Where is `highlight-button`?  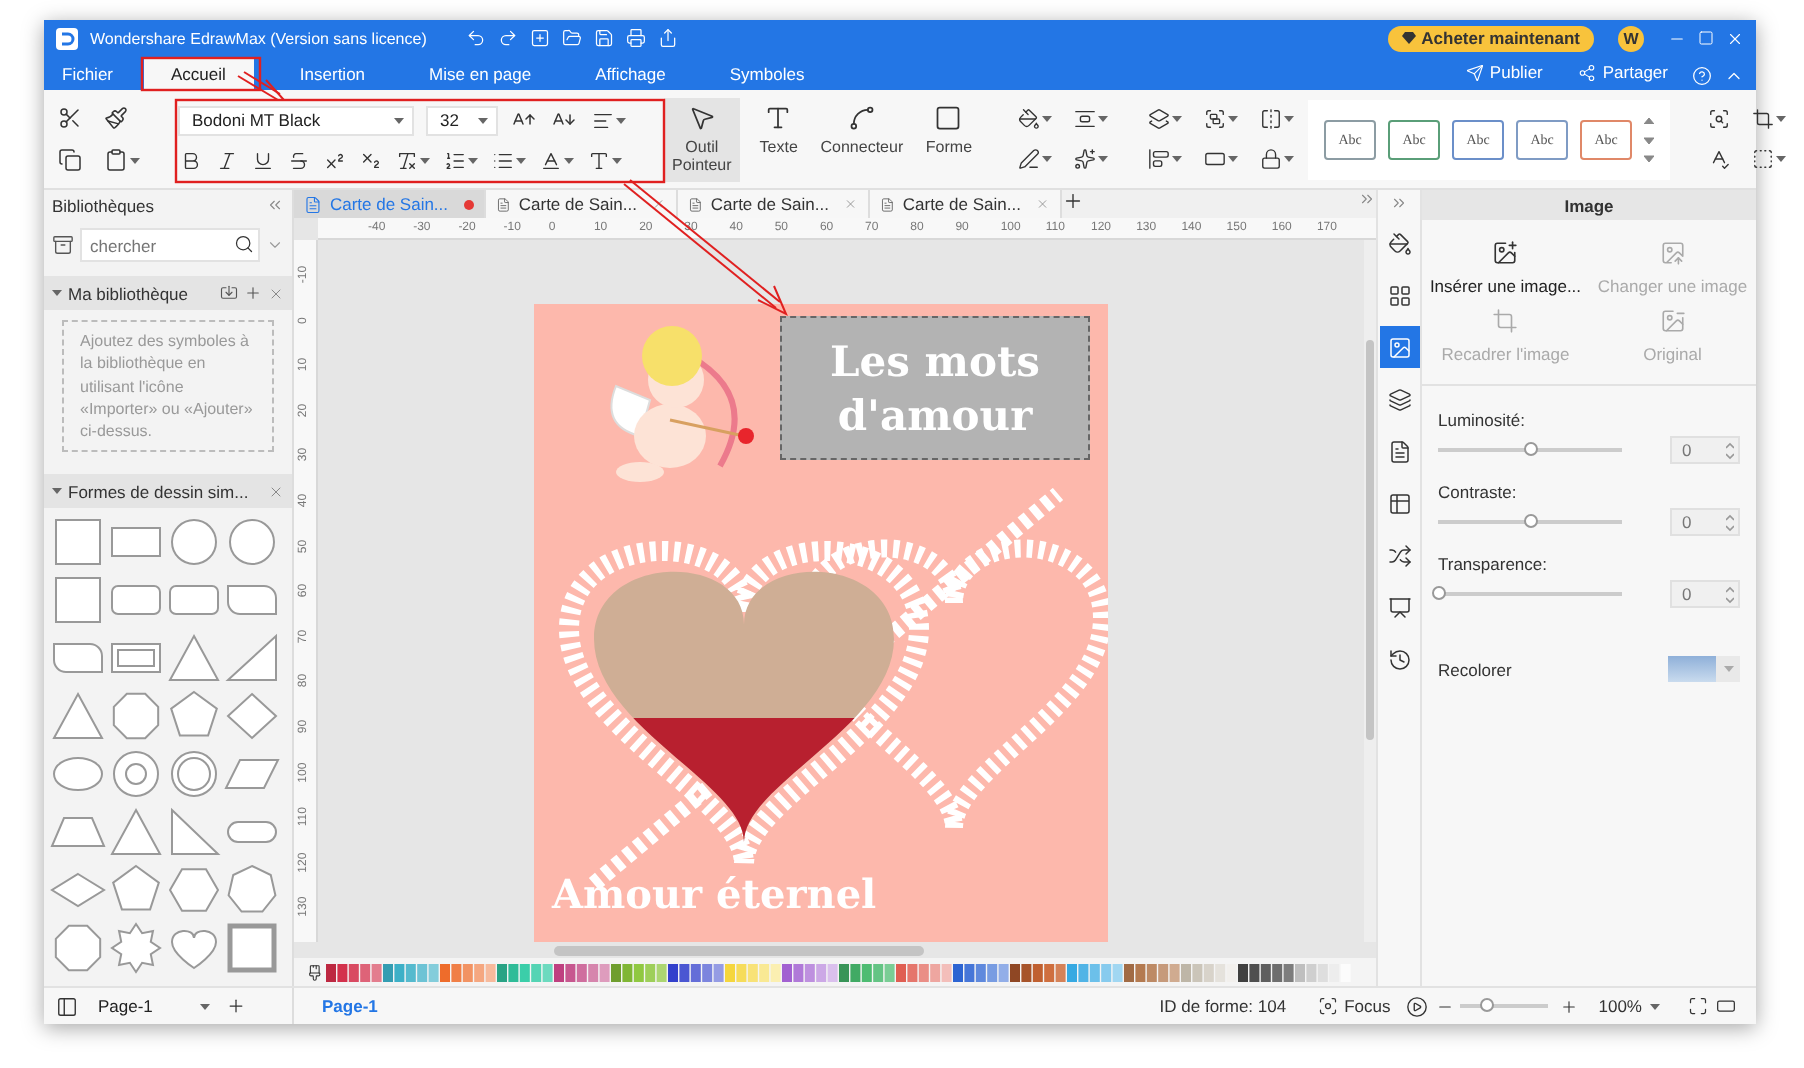 highlight-button is located at coordinates (557, 160).